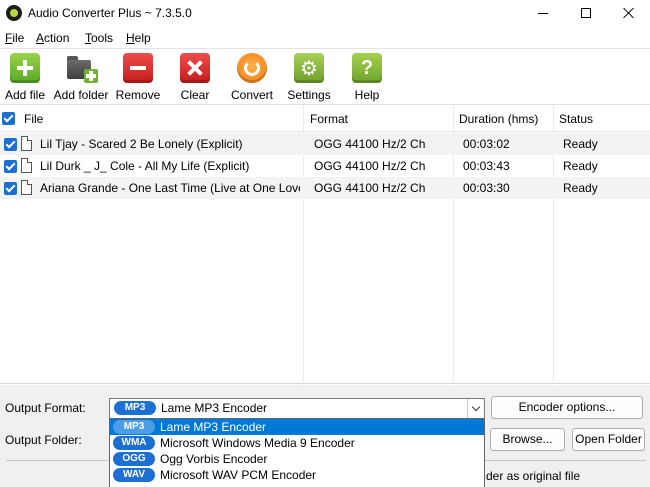 The width and height of the screenshot is (650, 487). What do you see at coordinates (367, 95) in the screenshot?
I see `help-label: Help` at bounding box center [367, 95].